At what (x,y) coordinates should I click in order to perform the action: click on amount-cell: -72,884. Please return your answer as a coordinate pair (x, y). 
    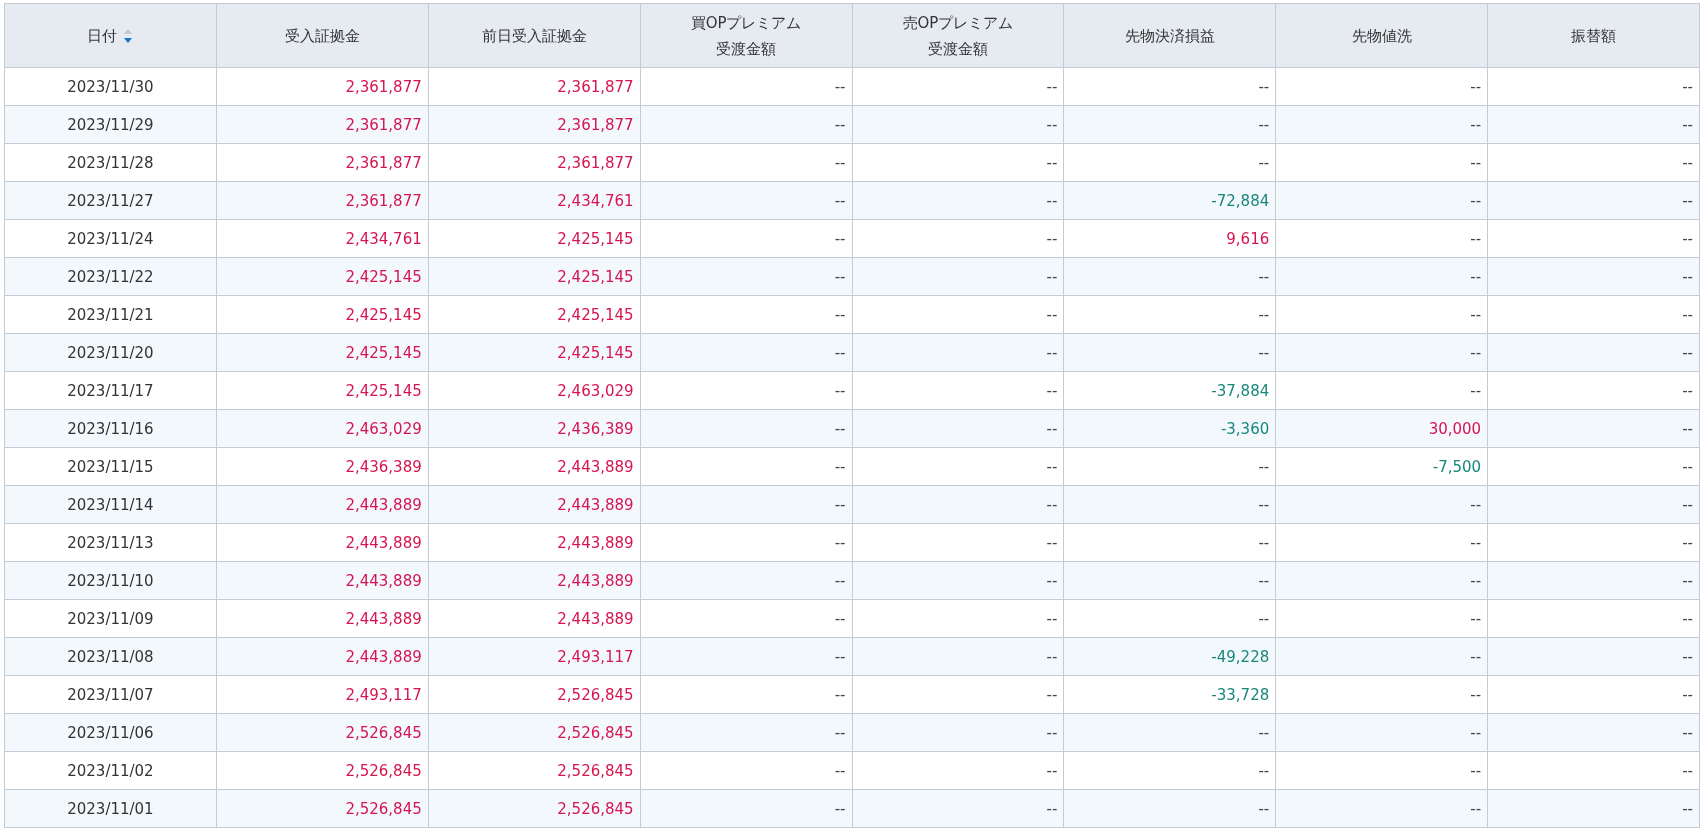
    Looking at the image, I should click on (1169, 200).